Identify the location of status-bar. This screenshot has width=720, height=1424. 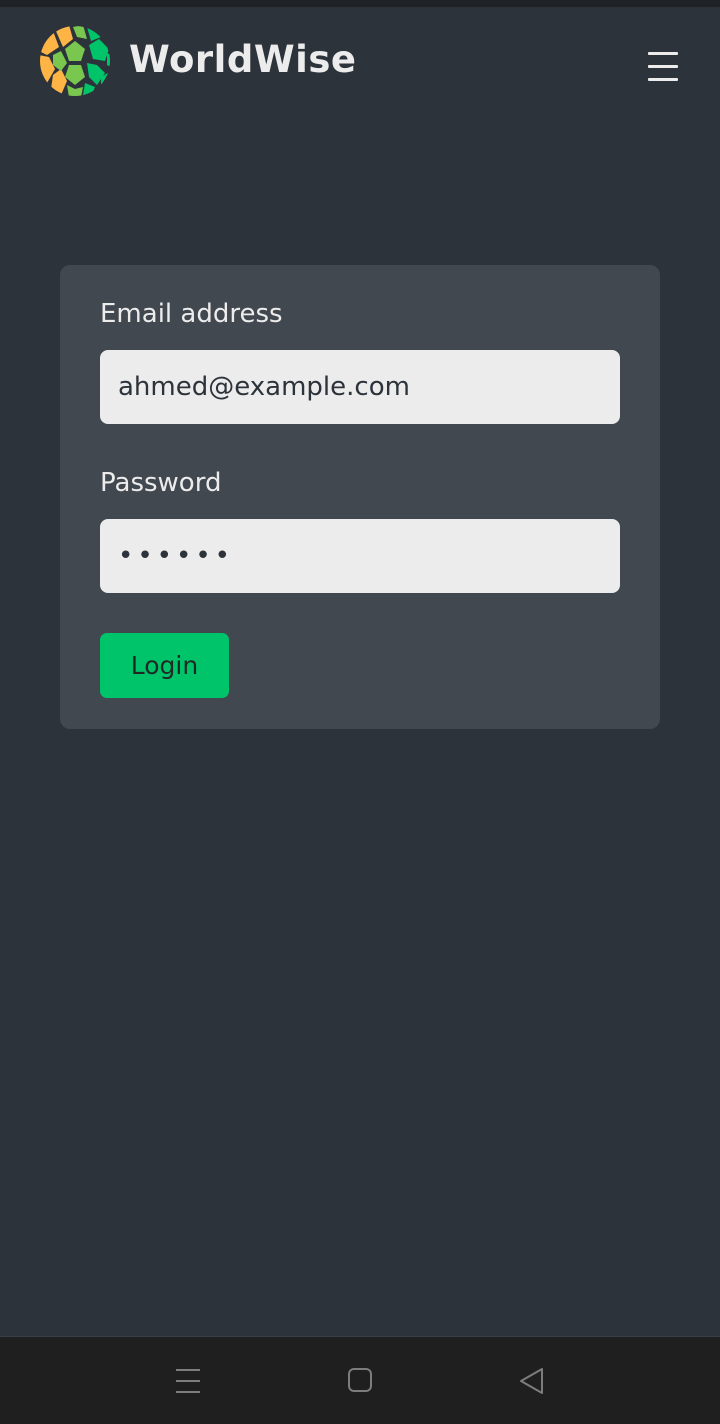
(360, 3).